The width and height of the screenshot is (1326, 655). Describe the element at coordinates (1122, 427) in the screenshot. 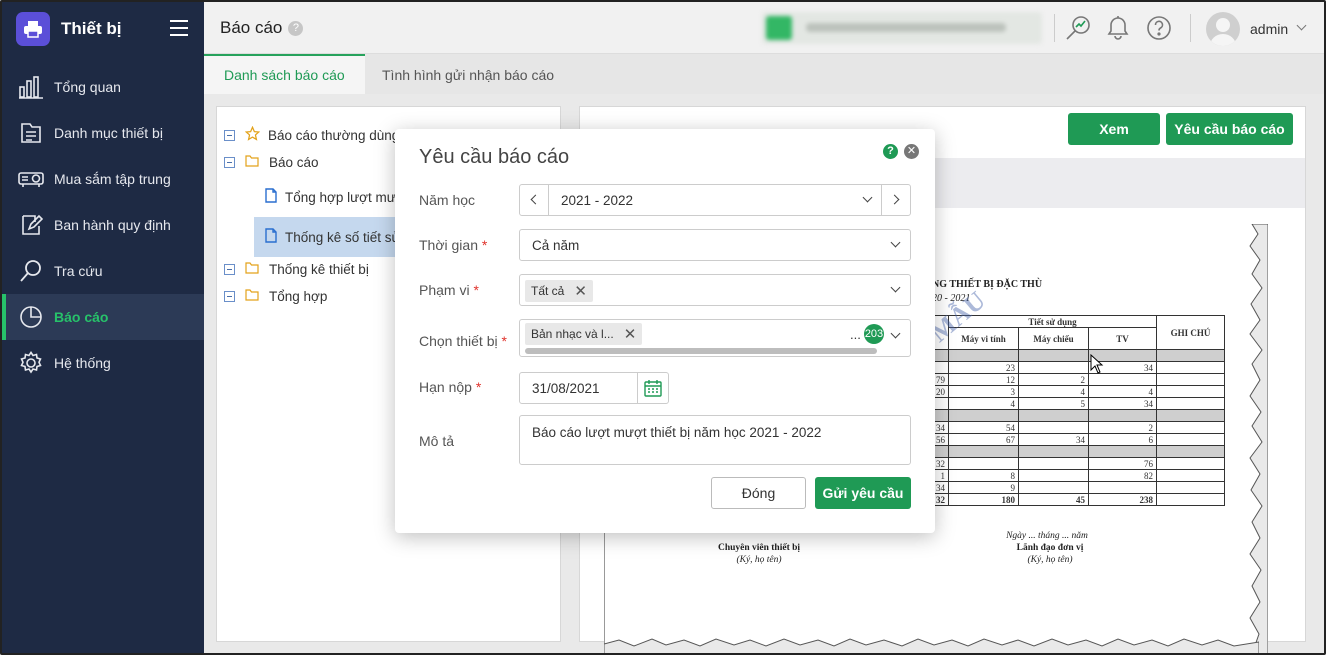

I see `doc-table-cell: 2` at that location.